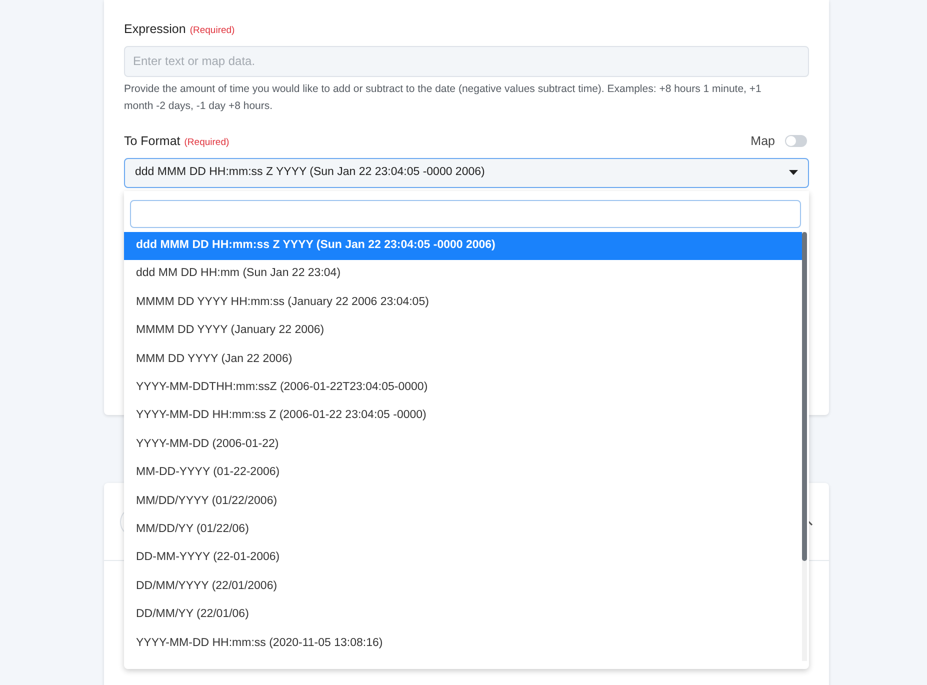 The width and height of the screenshot is (927, 685). What do you see at coordinates (466, 173) in the screenshot?
I see `format-select: ddd MMM DD HH:mm:ss Z YYYY (Sun Jan 22 23:04:05 -0000 2006)` at bounding box center [466, 173].